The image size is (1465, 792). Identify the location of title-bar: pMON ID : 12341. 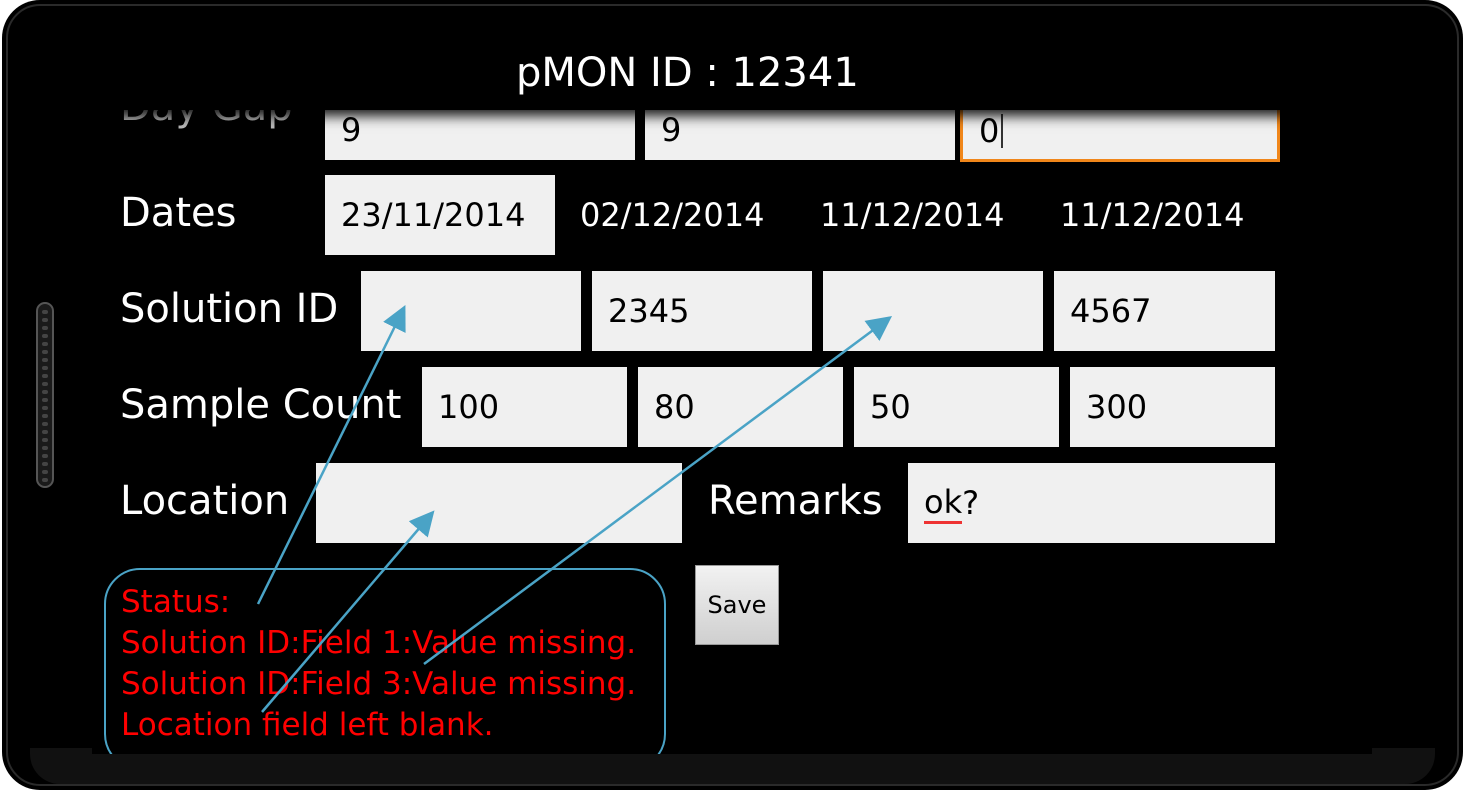
(692, 74).